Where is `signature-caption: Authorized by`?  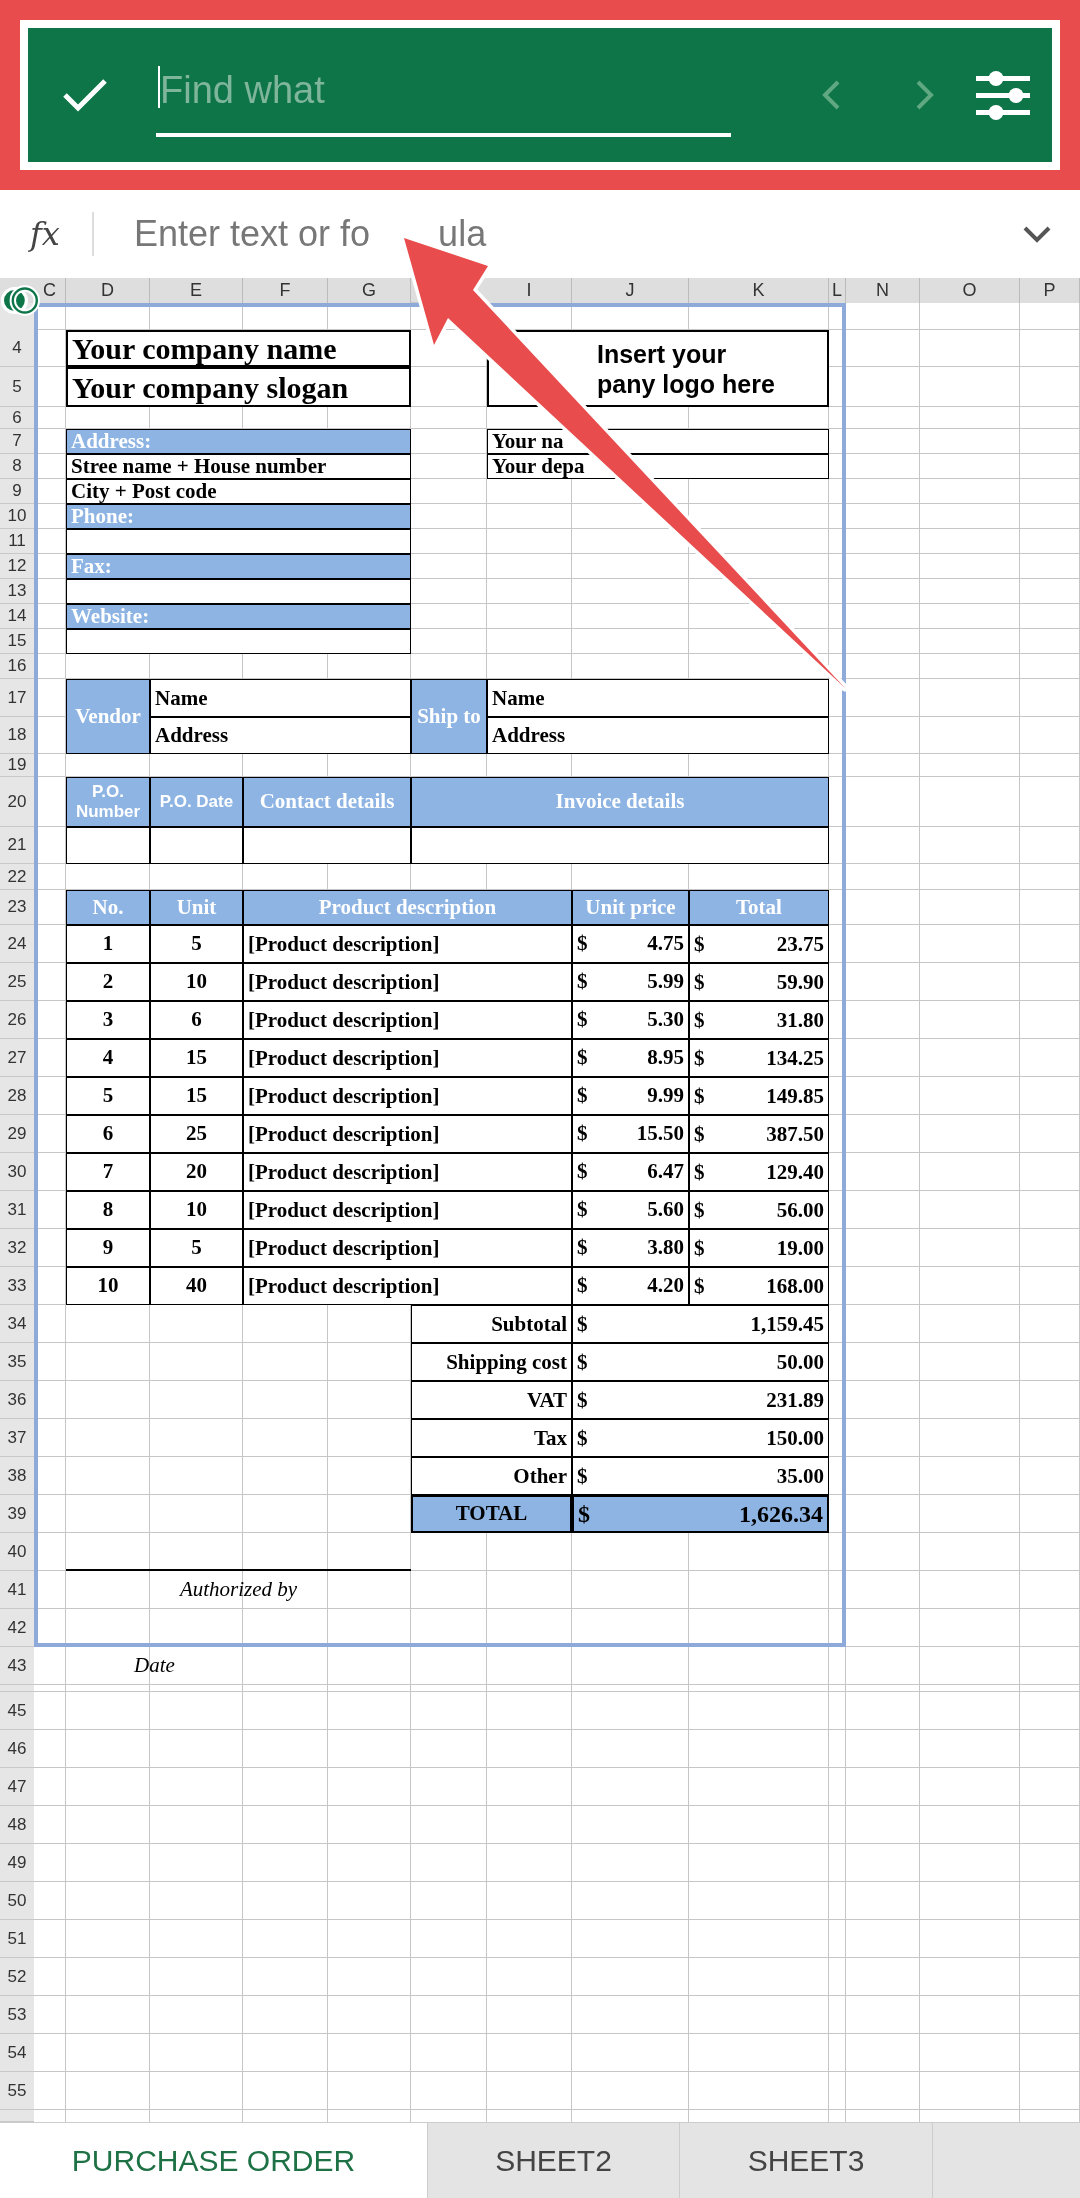 signature-caption: Authorized by is located at coordinates (238, 1590).